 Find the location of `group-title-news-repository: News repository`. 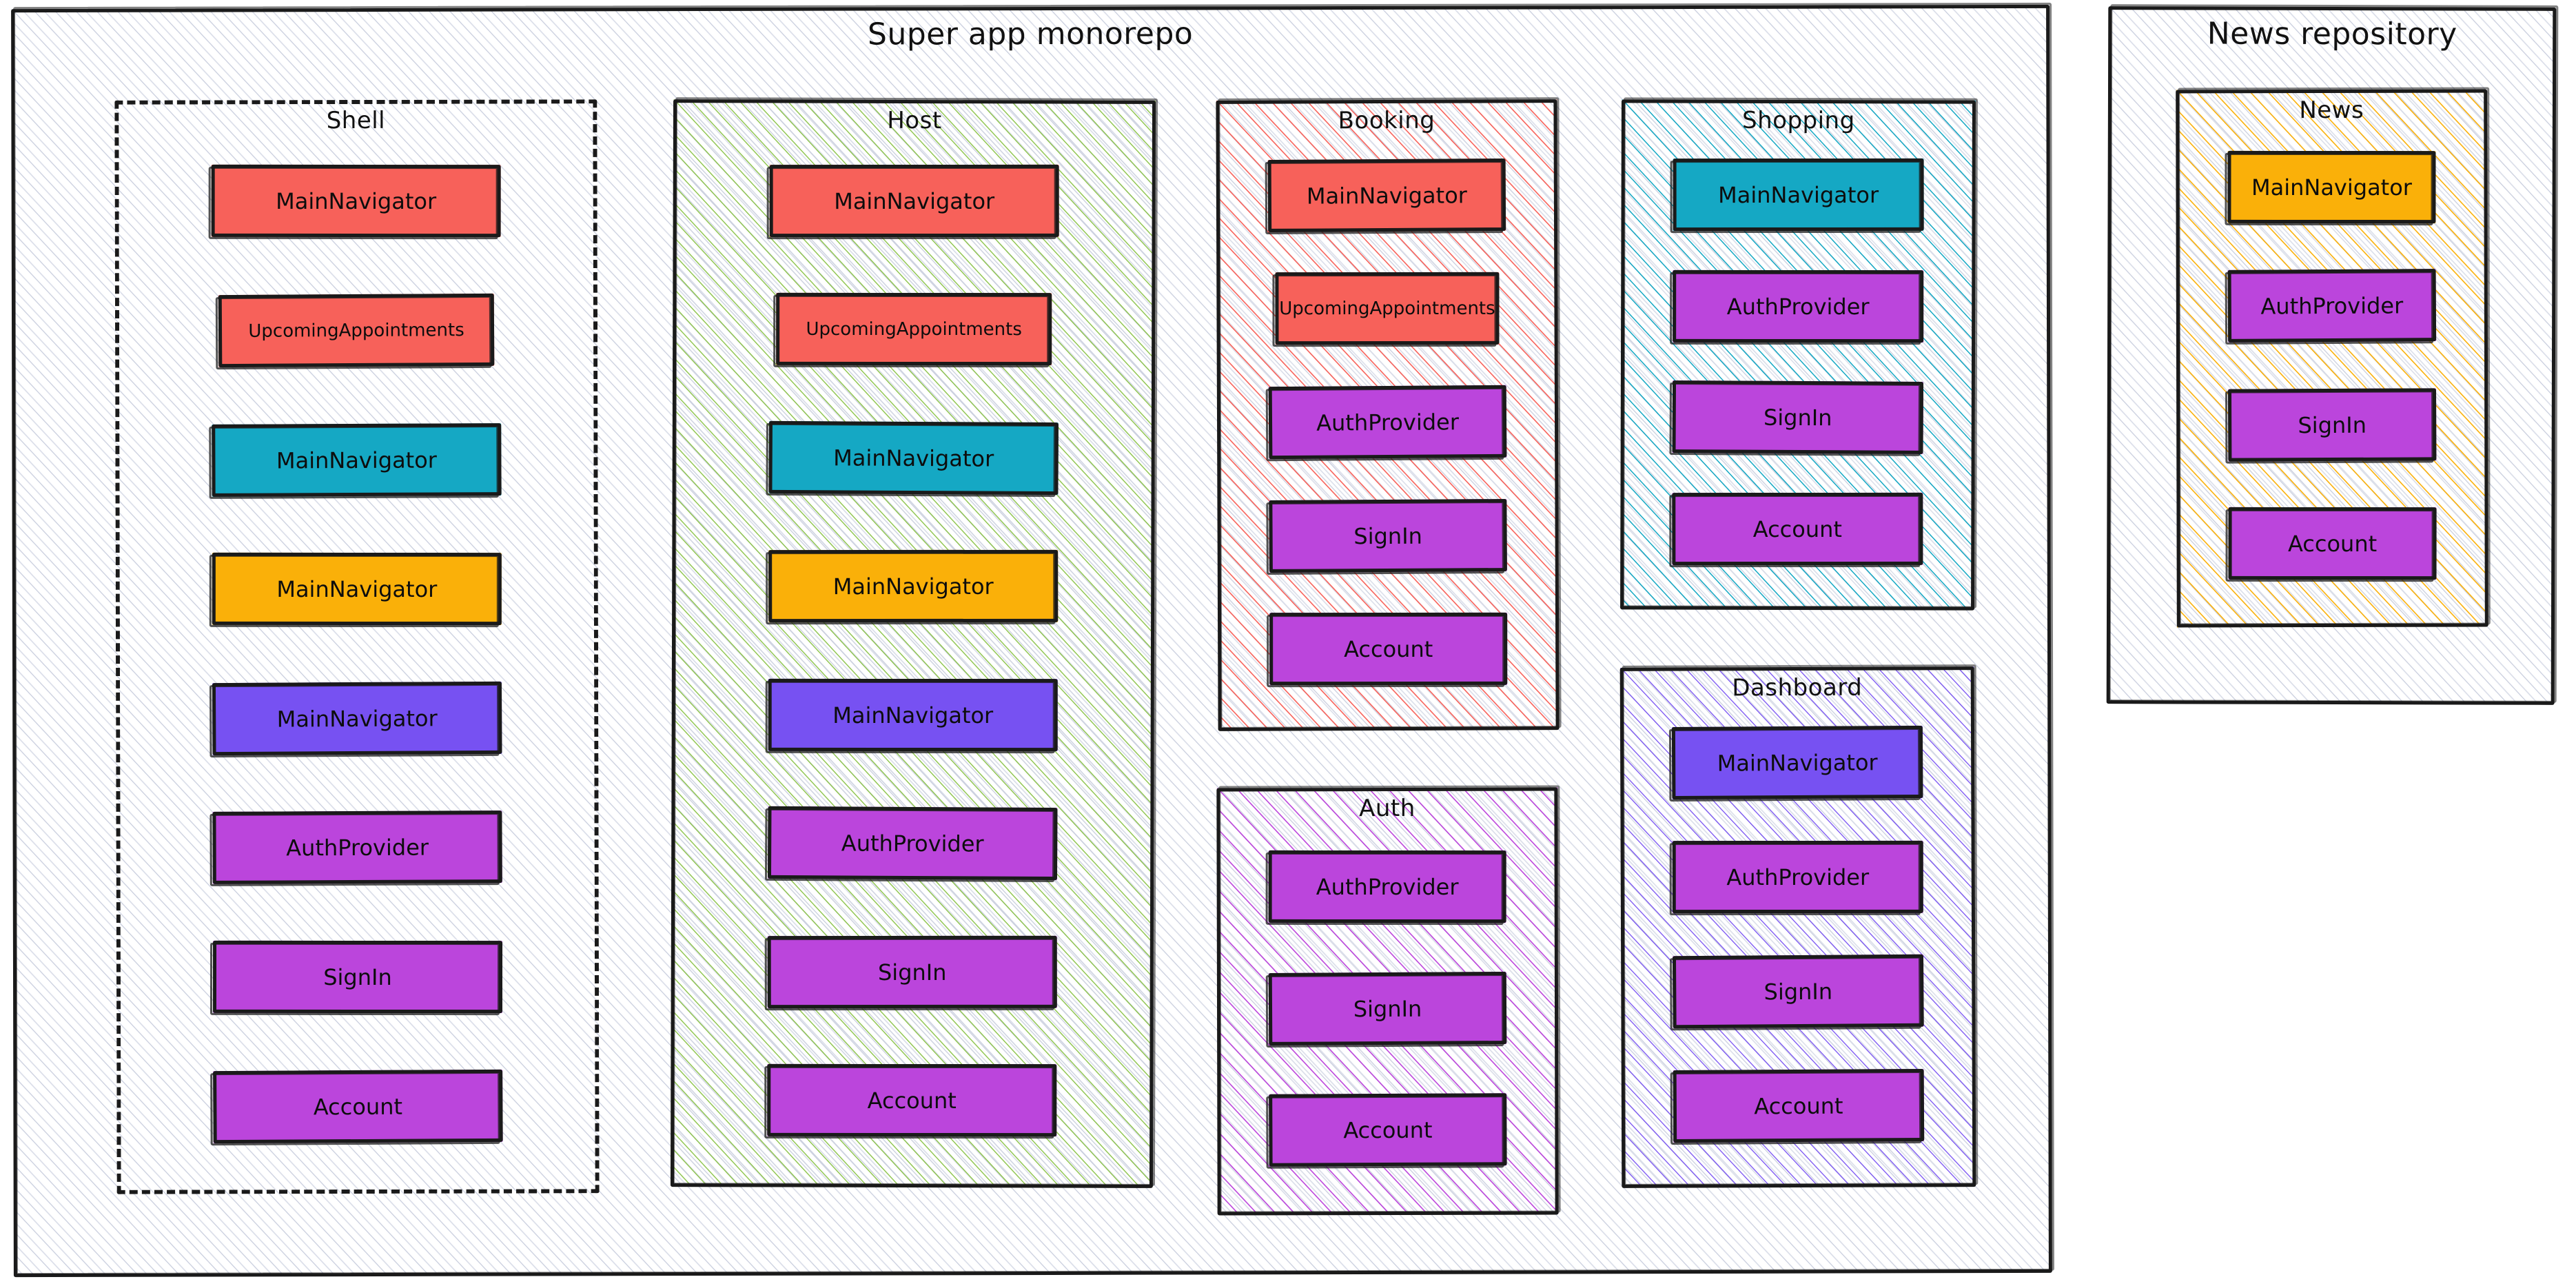

group-title-news-repository: News repository is located at coordinates (2332, 34).